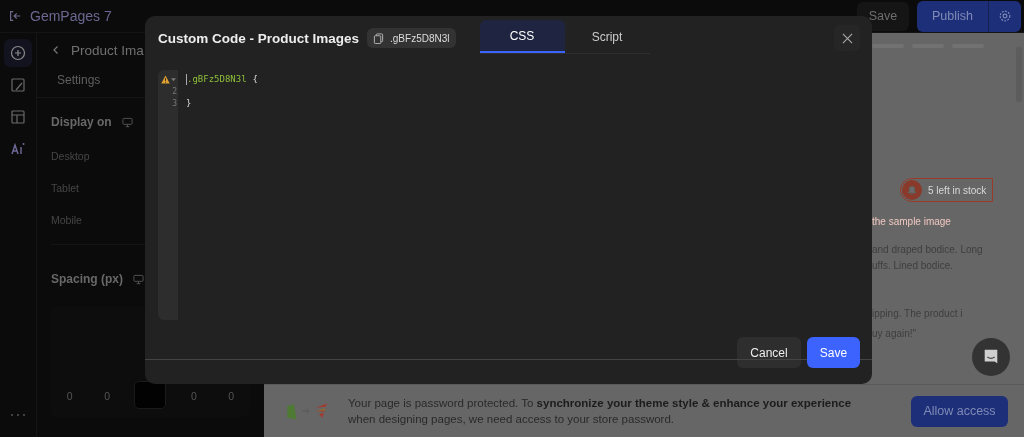 The image size is (1024, 437). I want to click on code-token: {, so click(255, 79).